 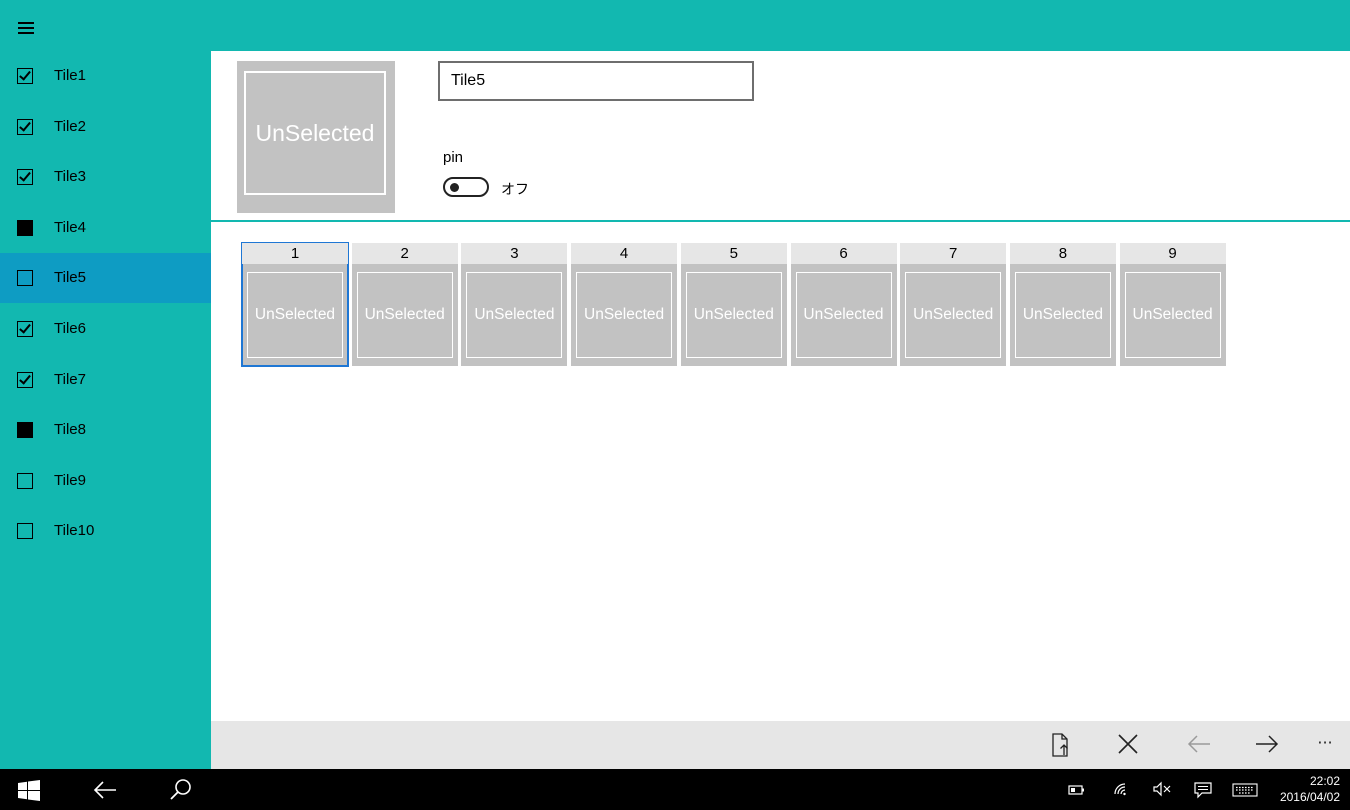 What do you see at coordinates (404, 253) in the screenshot?
I see `grid-tile-number: 2` at bounding box center [404, 253].